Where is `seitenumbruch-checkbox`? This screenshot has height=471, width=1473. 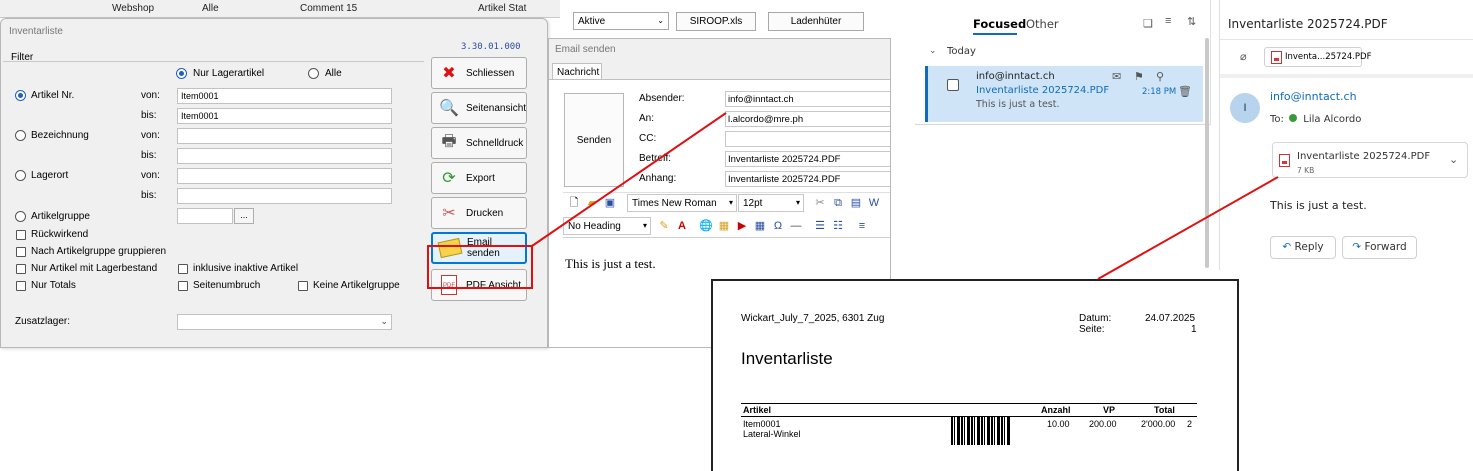 seitenumbruch-checkbox is located at coordinates (183, 286).